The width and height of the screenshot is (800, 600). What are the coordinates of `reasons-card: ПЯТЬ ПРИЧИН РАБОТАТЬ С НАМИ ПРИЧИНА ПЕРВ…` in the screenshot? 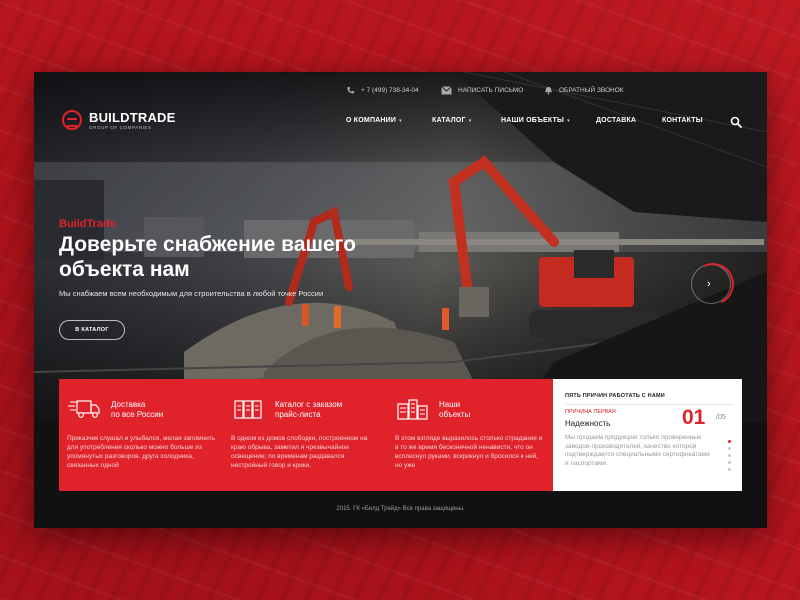 It's located at (647, 435).